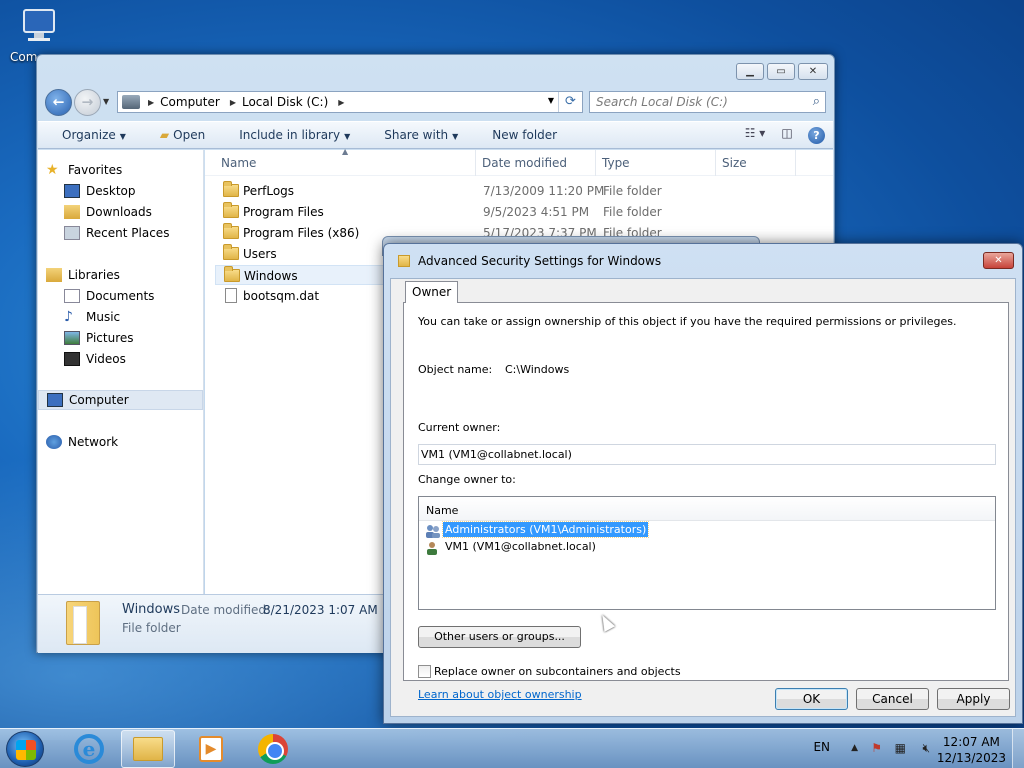 The width and height of the screenshot is (1024, 768). What do you see at coordinates (707, 102) in the screenshot?
I see `search-input: Search Local Disk (C:) ⌕` at bounding box center [707, 102].